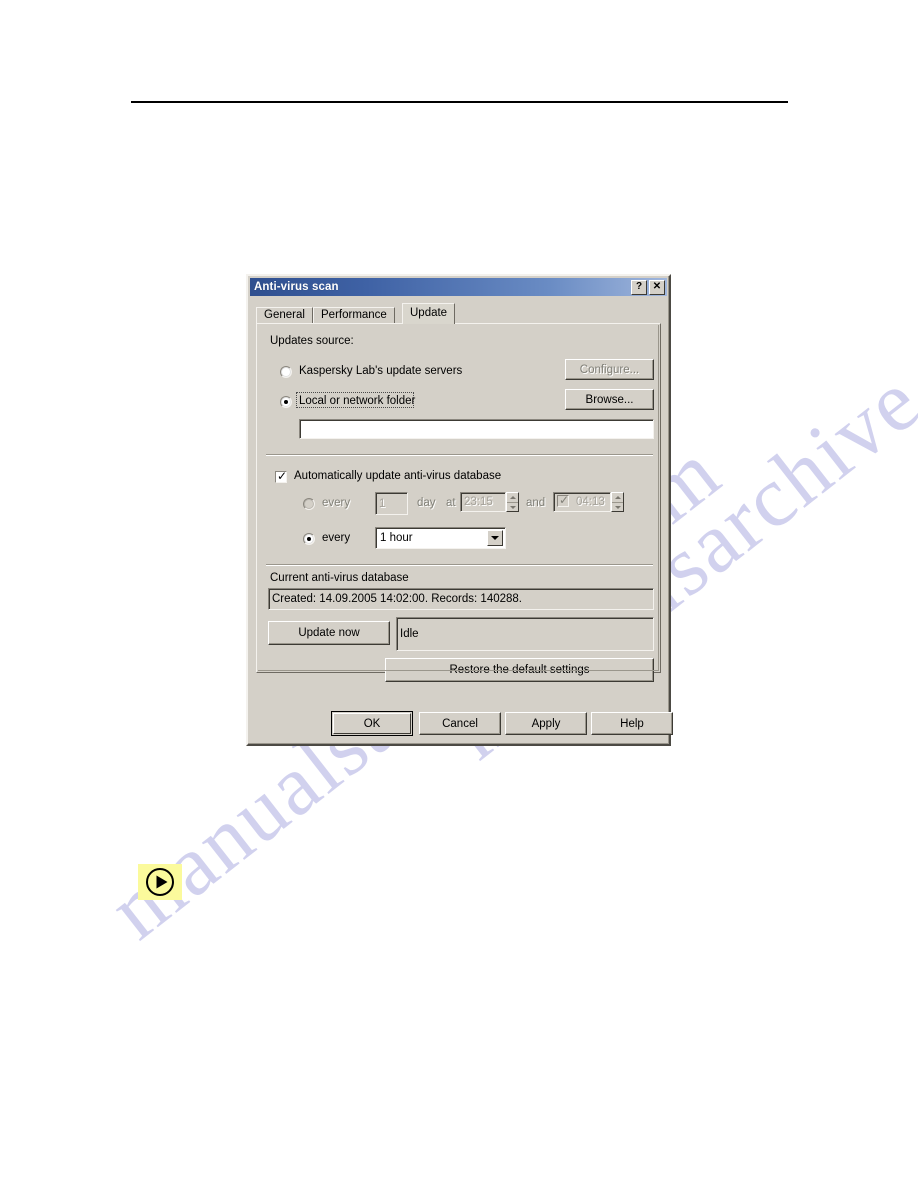  Describe the element at coordinates (657, 287) in the screenshot. I see `close-icon: ✕` at that location.